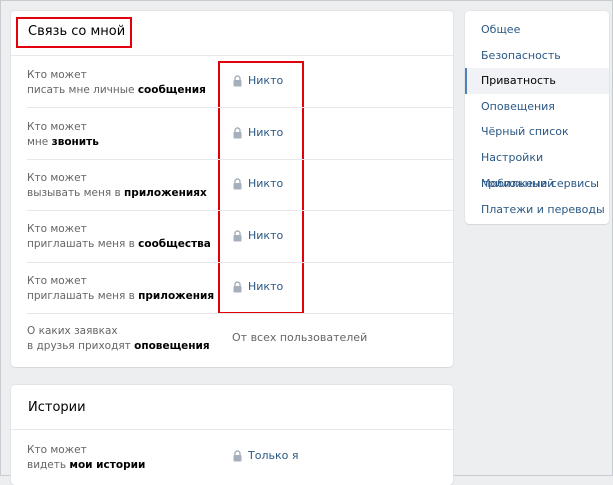 Image resolution: width=613 pixels, height=485 pixels. Describe the element at coordinates (86, 457) in the screenshot. I see `setting-label-stories: Кто может видеть мои истории` at that location.